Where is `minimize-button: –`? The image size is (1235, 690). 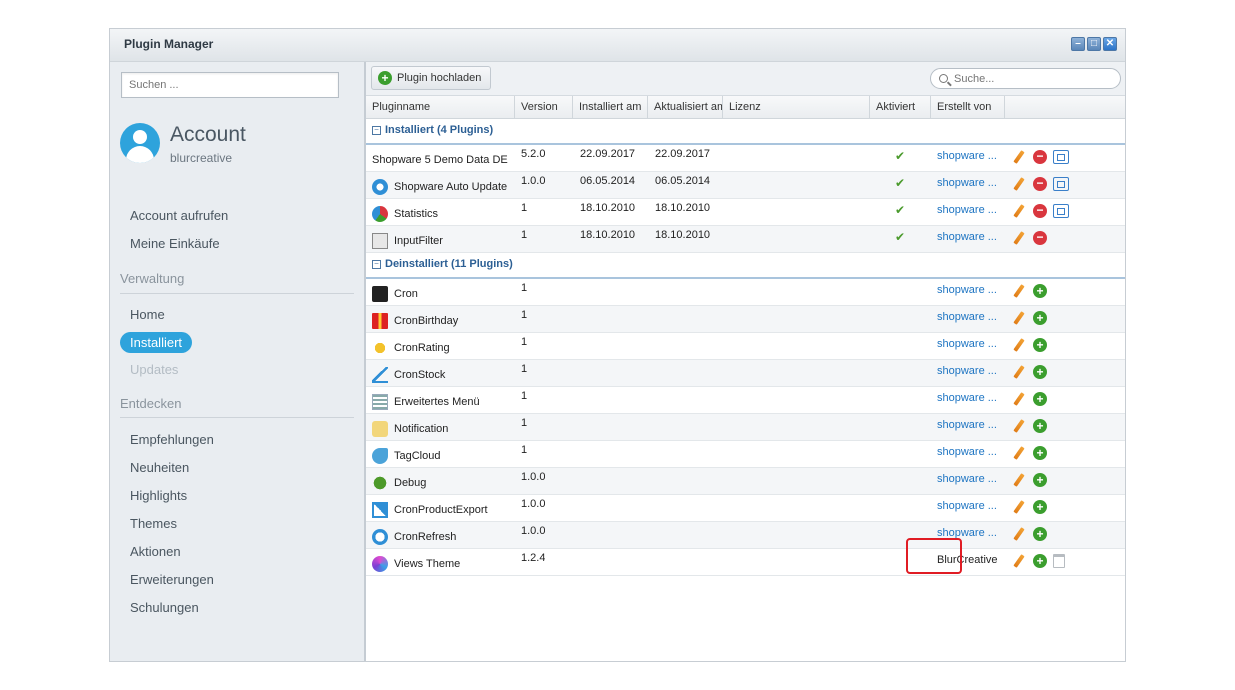 minimize-button: – is located at coordinates (1078, 44).